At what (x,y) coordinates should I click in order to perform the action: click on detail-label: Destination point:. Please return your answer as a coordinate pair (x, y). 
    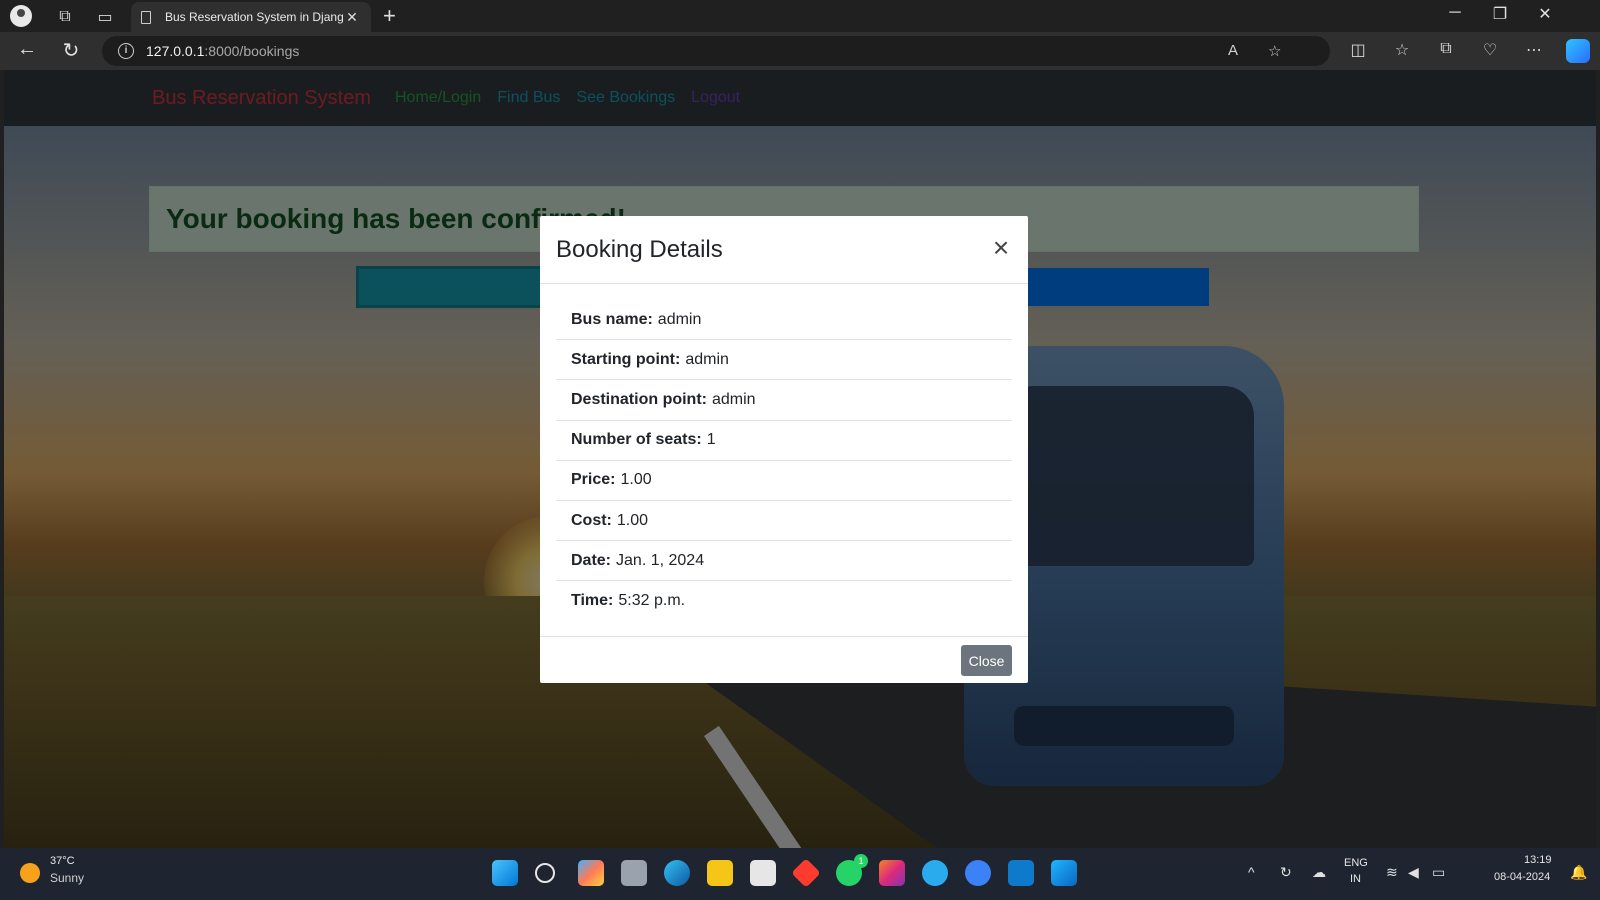
    Looking at the image, I should click on (639, 399).